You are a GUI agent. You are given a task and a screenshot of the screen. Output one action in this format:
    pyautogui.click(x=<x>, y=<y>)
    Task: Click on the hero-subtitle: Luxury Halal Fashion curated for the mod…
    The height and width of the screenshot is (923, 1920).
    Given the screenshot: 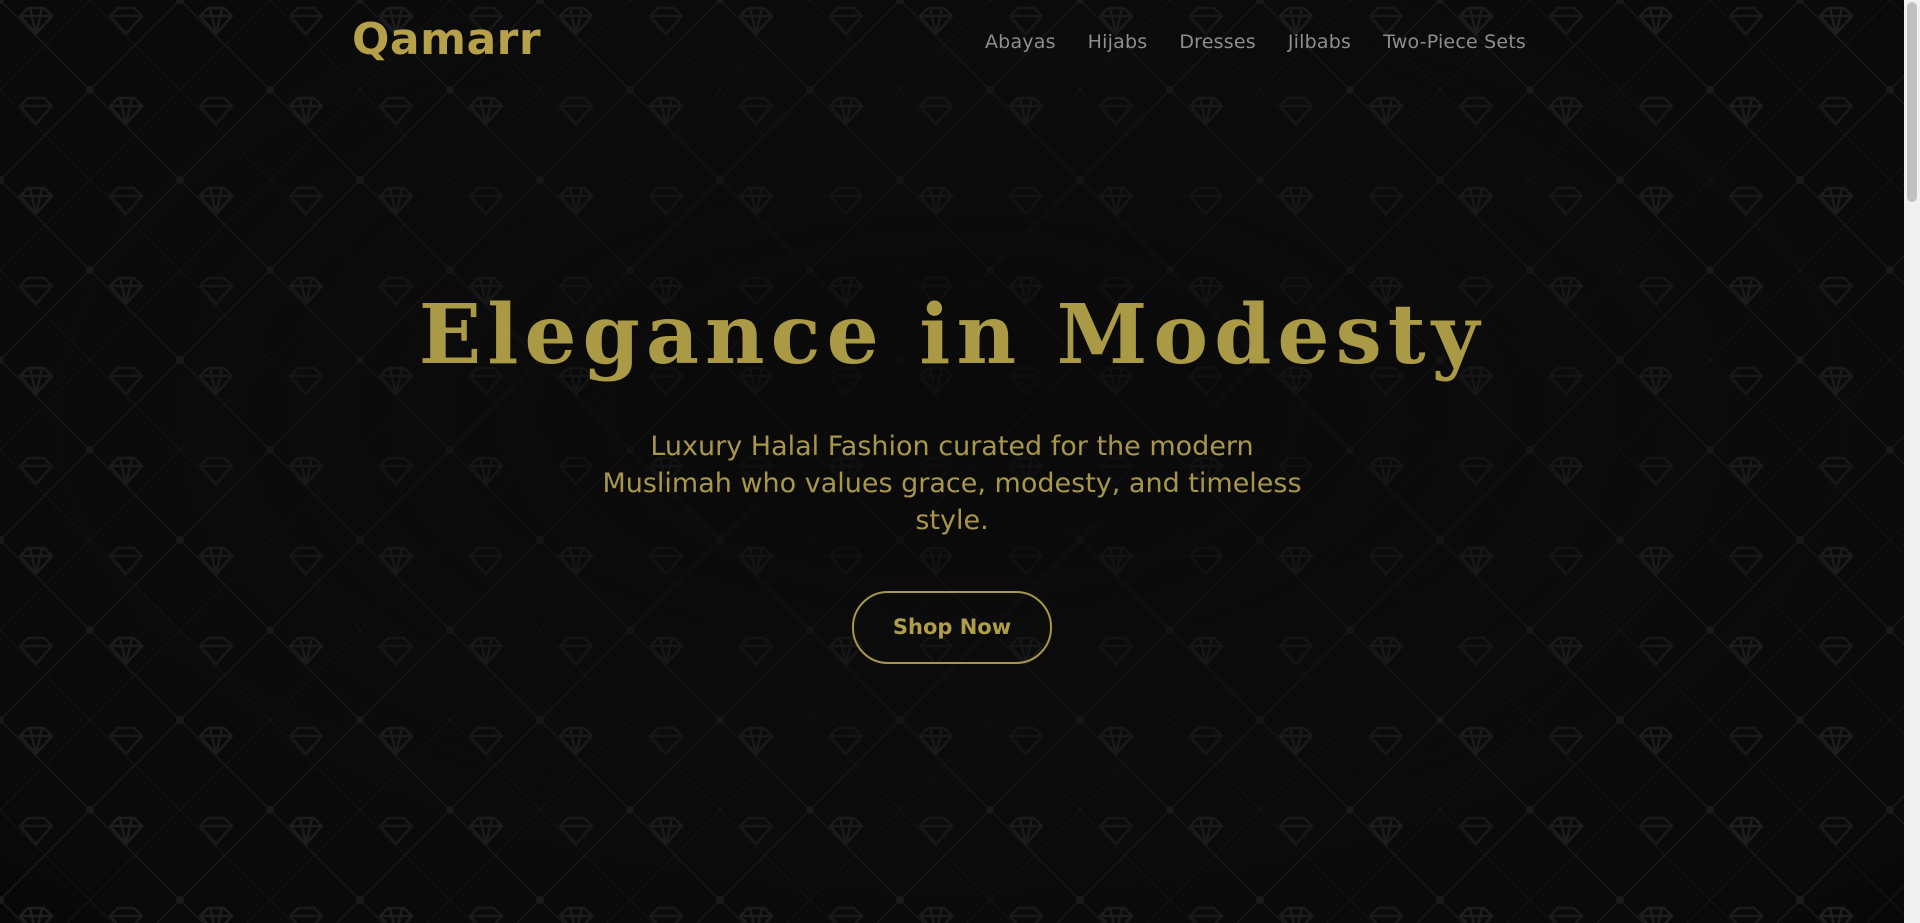 What is the action you would take?
    pyautogui.click(x=952, y=484)
    